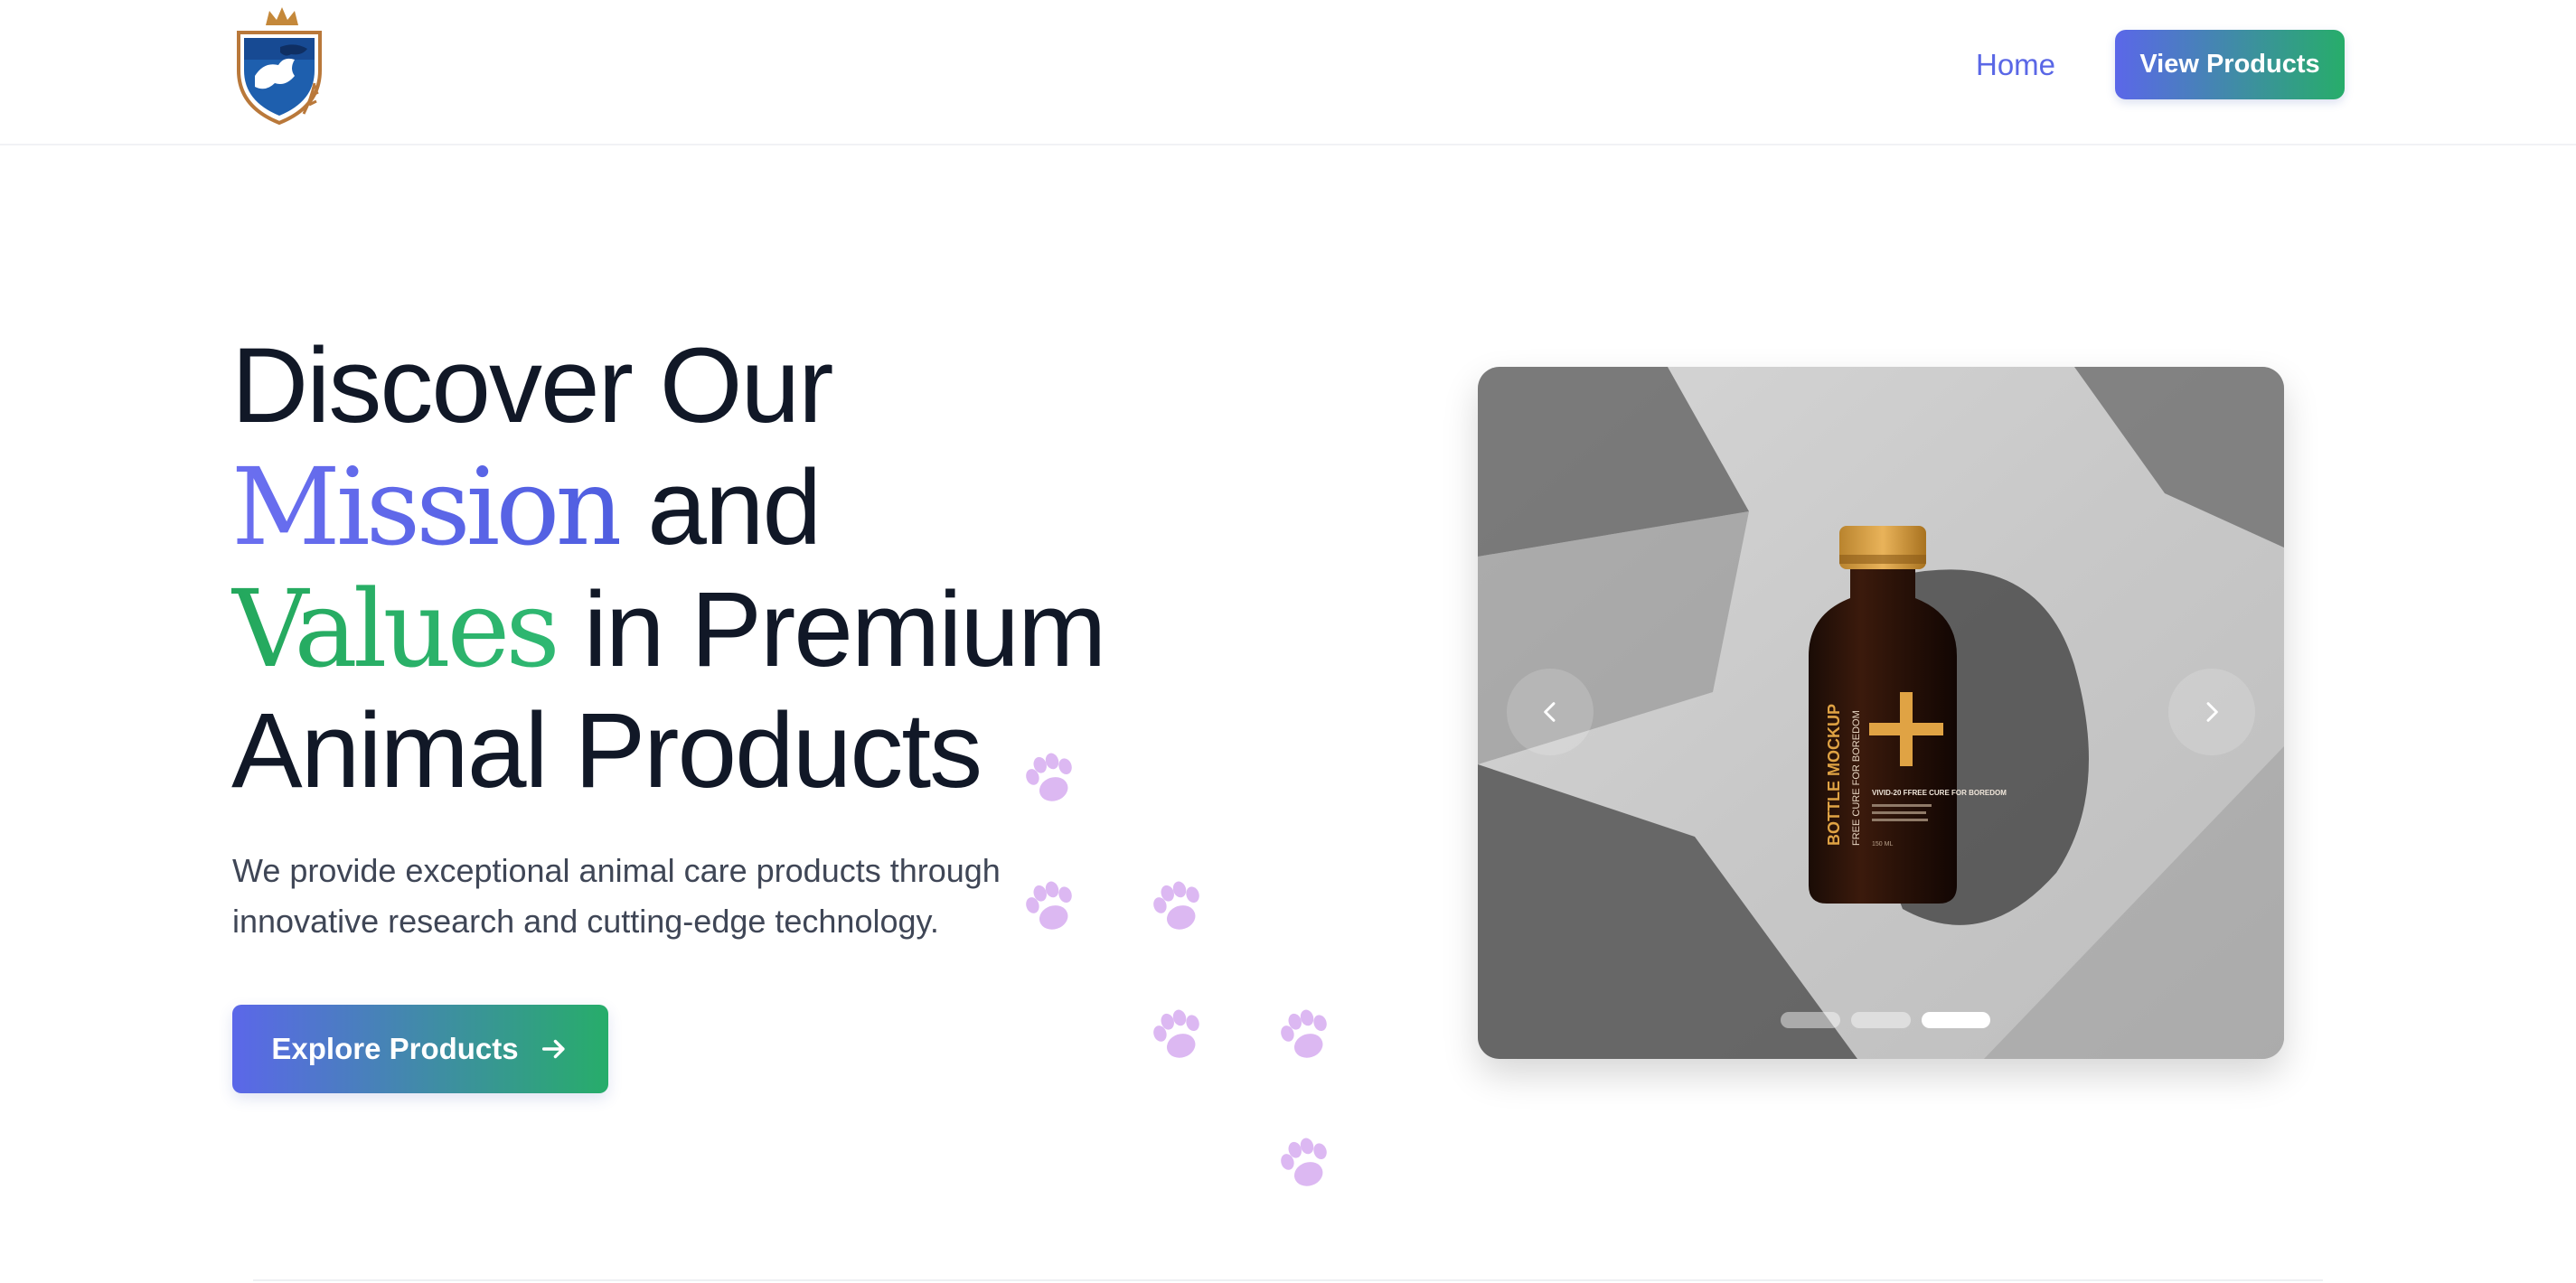  I want to click on view-products-button: View Products, so click(2230, 64).